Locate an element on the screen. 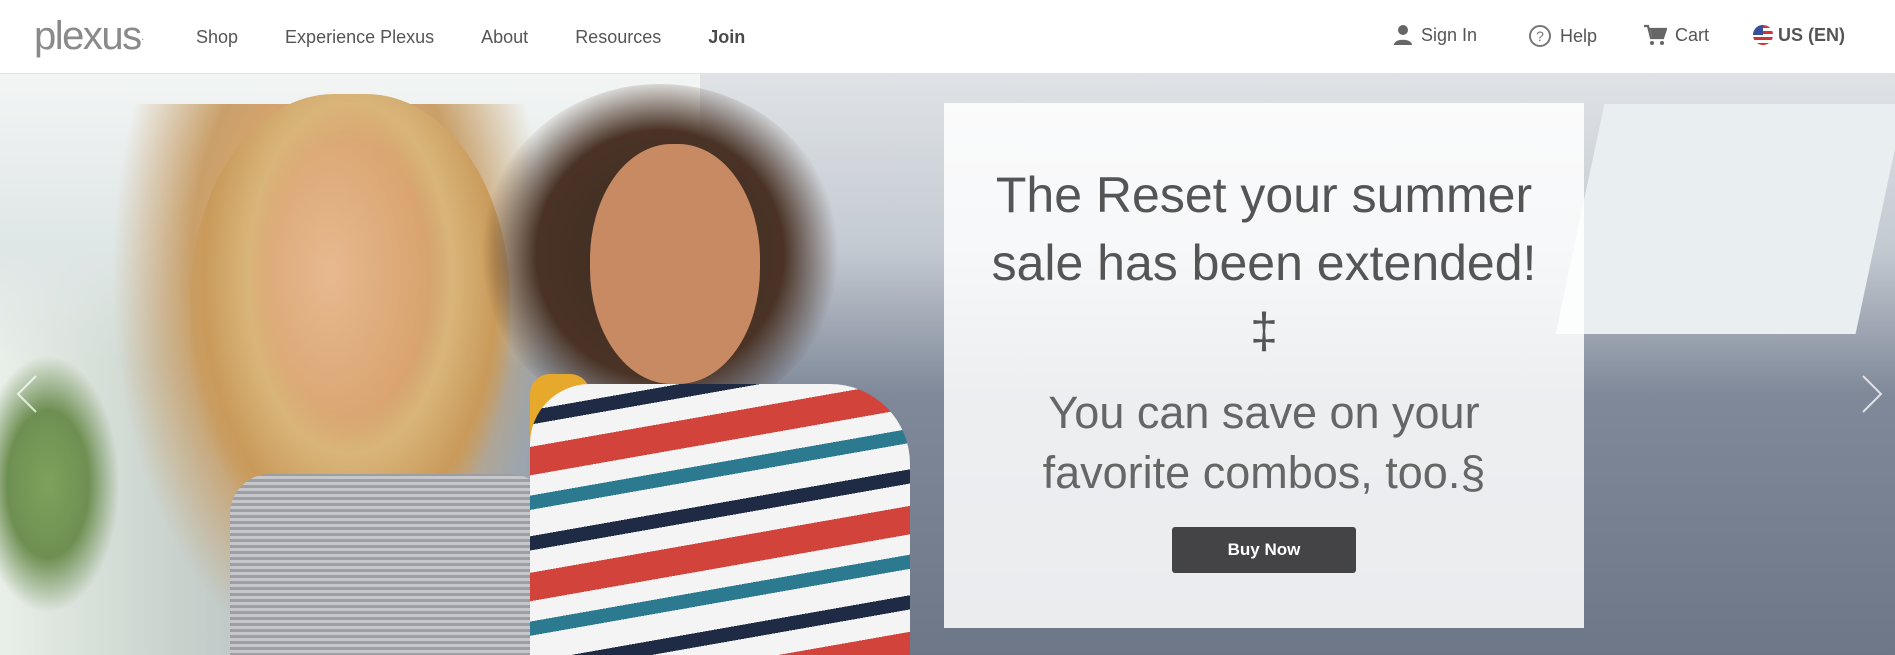  subline-line-1: You can save on your is located at coordinates (1264, 412).